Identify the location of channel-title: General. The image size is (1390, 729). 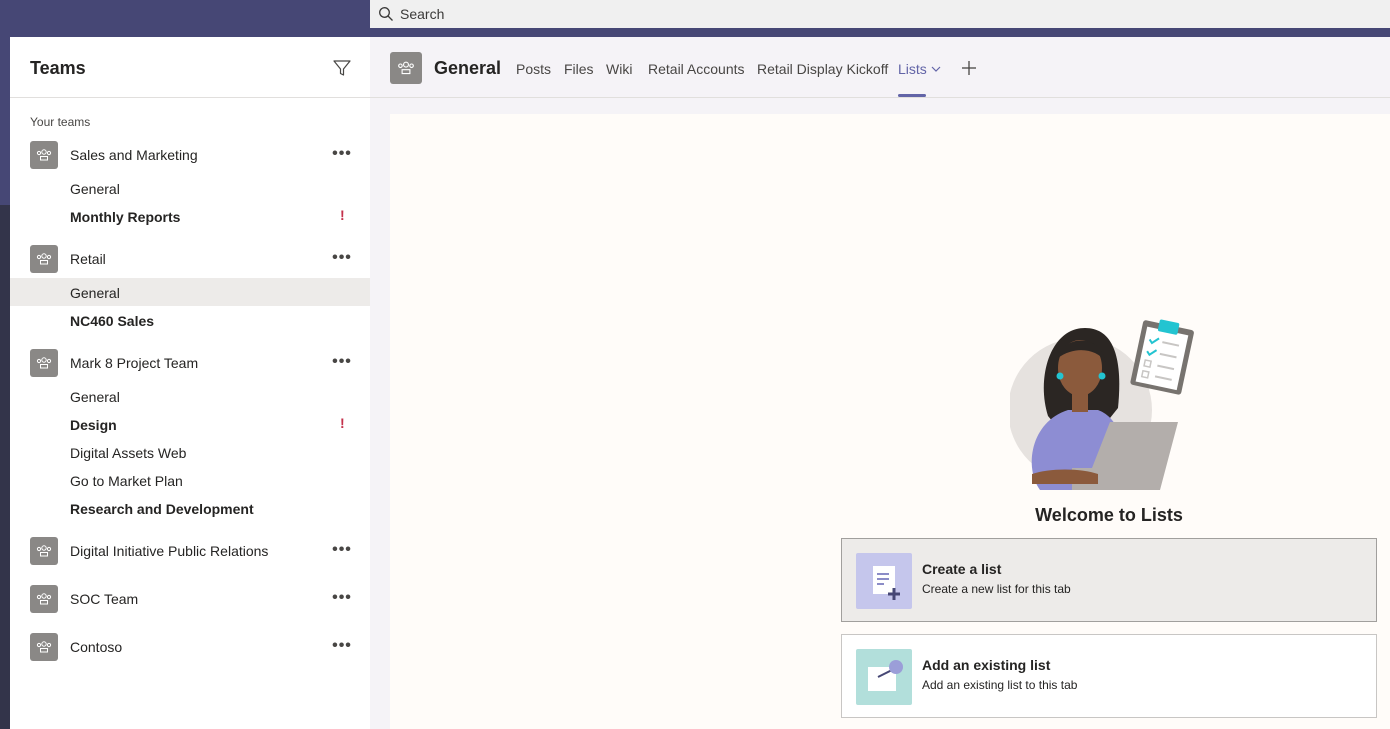
(468, 68).